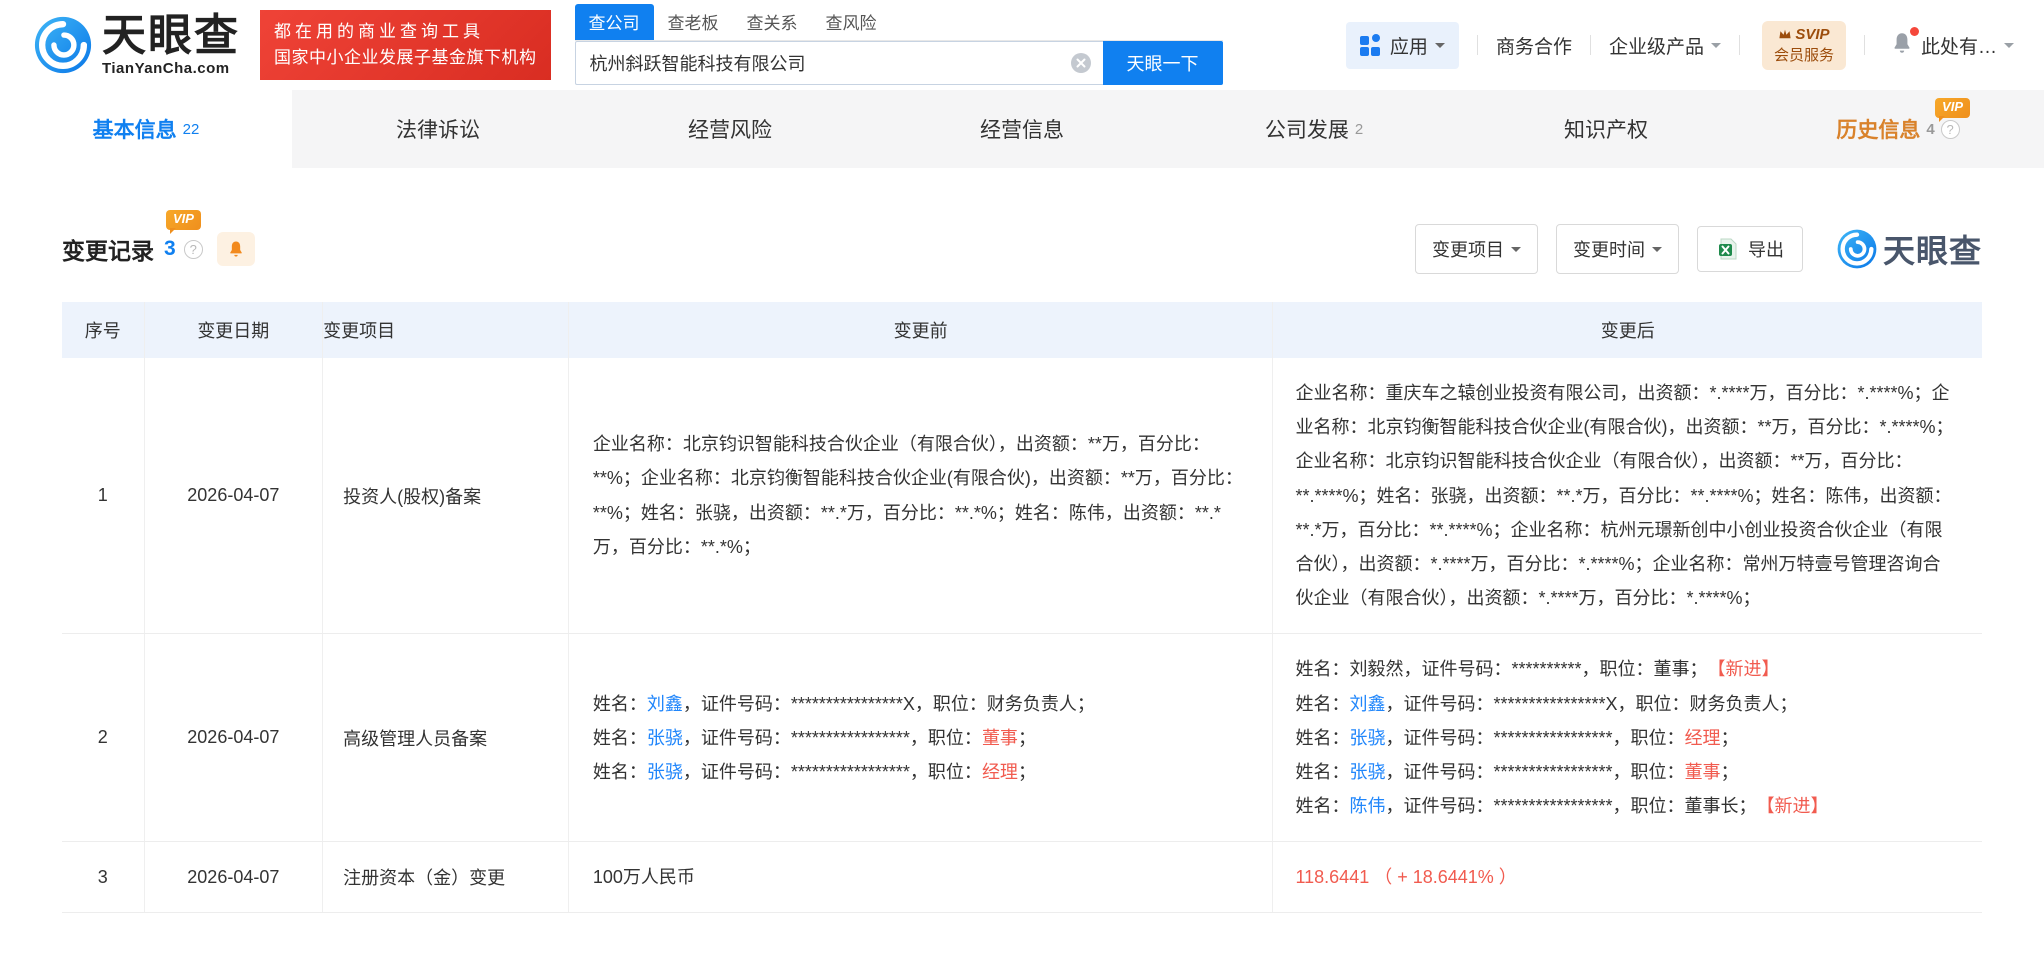  Describe the element at coordinates (379, 31) in the screenshot. I see `promo-line1: 都在用的商业查询工具` at that location.